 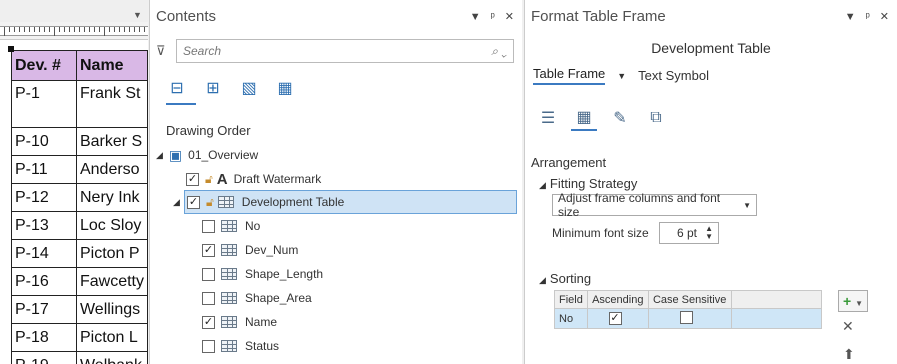 What do you see at coordinates (111, 104) in the screenshot?
I see `name-cell: Frank St` at bounding box center [111, 104].